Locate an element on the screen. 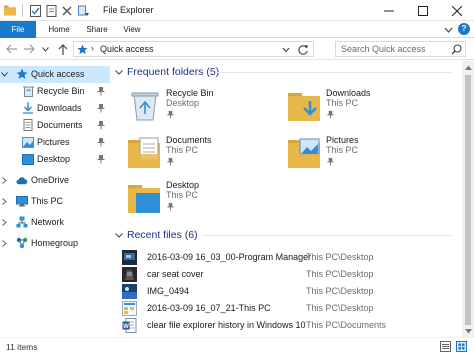 The image size is (474, 354). sidebar-item-quick-access: Quick access is located at coordinates (55, 74).